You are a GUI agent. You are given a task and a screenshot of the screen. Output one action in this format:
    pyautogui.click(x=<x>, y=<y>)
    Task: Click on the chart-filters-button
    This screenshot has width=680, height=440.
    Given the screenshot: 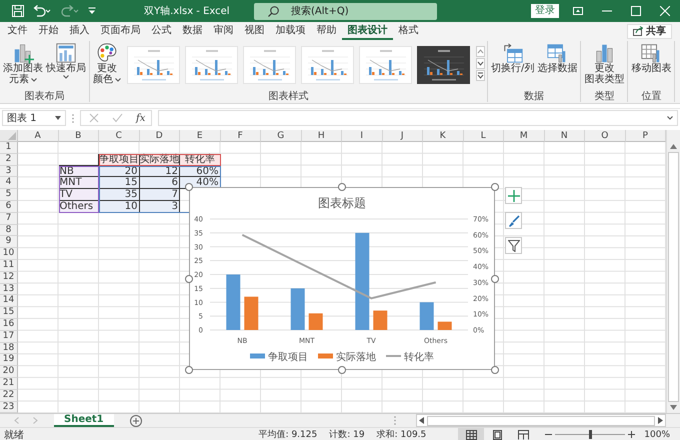 What is the action you would take?
    pyautogui.click(x=513, y=245)
    